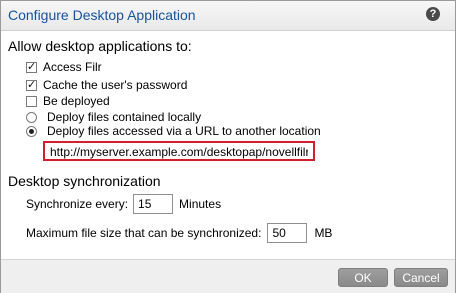  What do you see at coordinates (228, 276) in the screenshot?
I see `dialog-footer: OK Cancel` at bounding box center [228, 276].